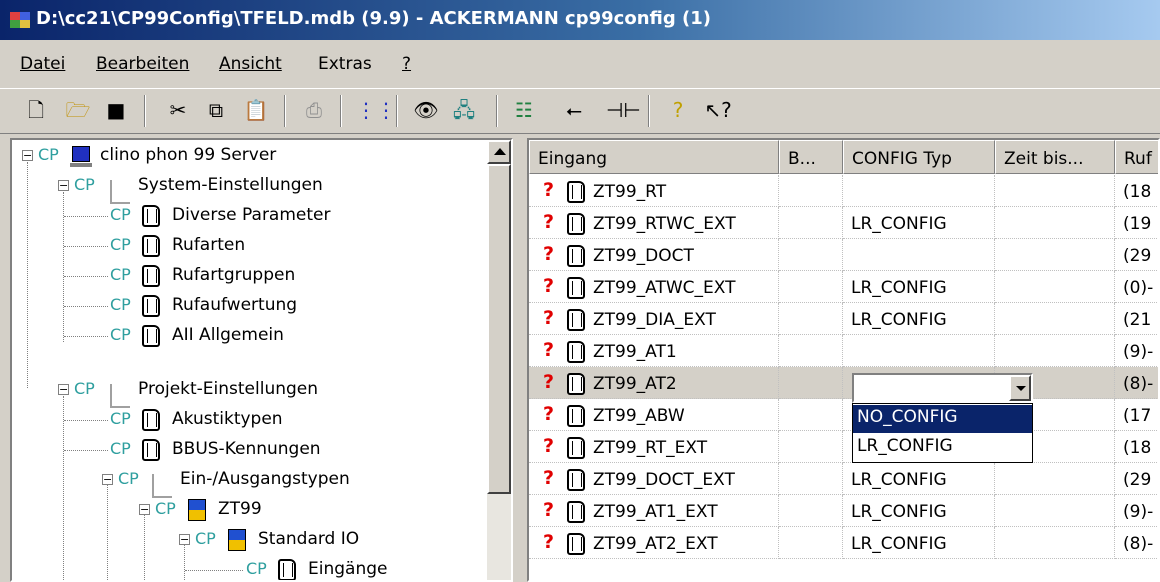  I want to click on status-question-icon: ?, so click(549, 318).